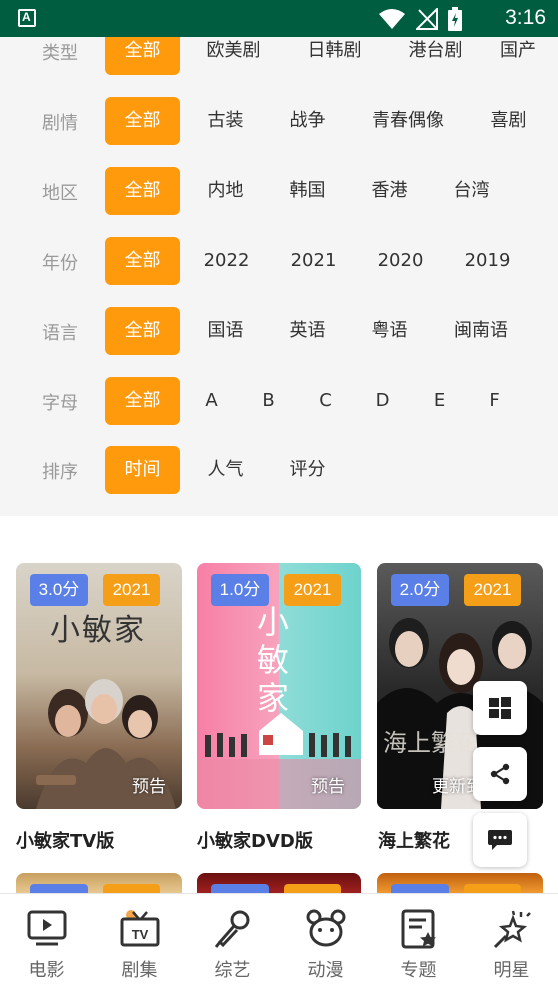 Image resolution: width=558 pixels, height=992 pixels. Describe the element at coordinates (279, 56) in the screenshot. I see `filter-row-type: 类型 全部 欧美剧 日韩剧 港台剧 国产` at that location.